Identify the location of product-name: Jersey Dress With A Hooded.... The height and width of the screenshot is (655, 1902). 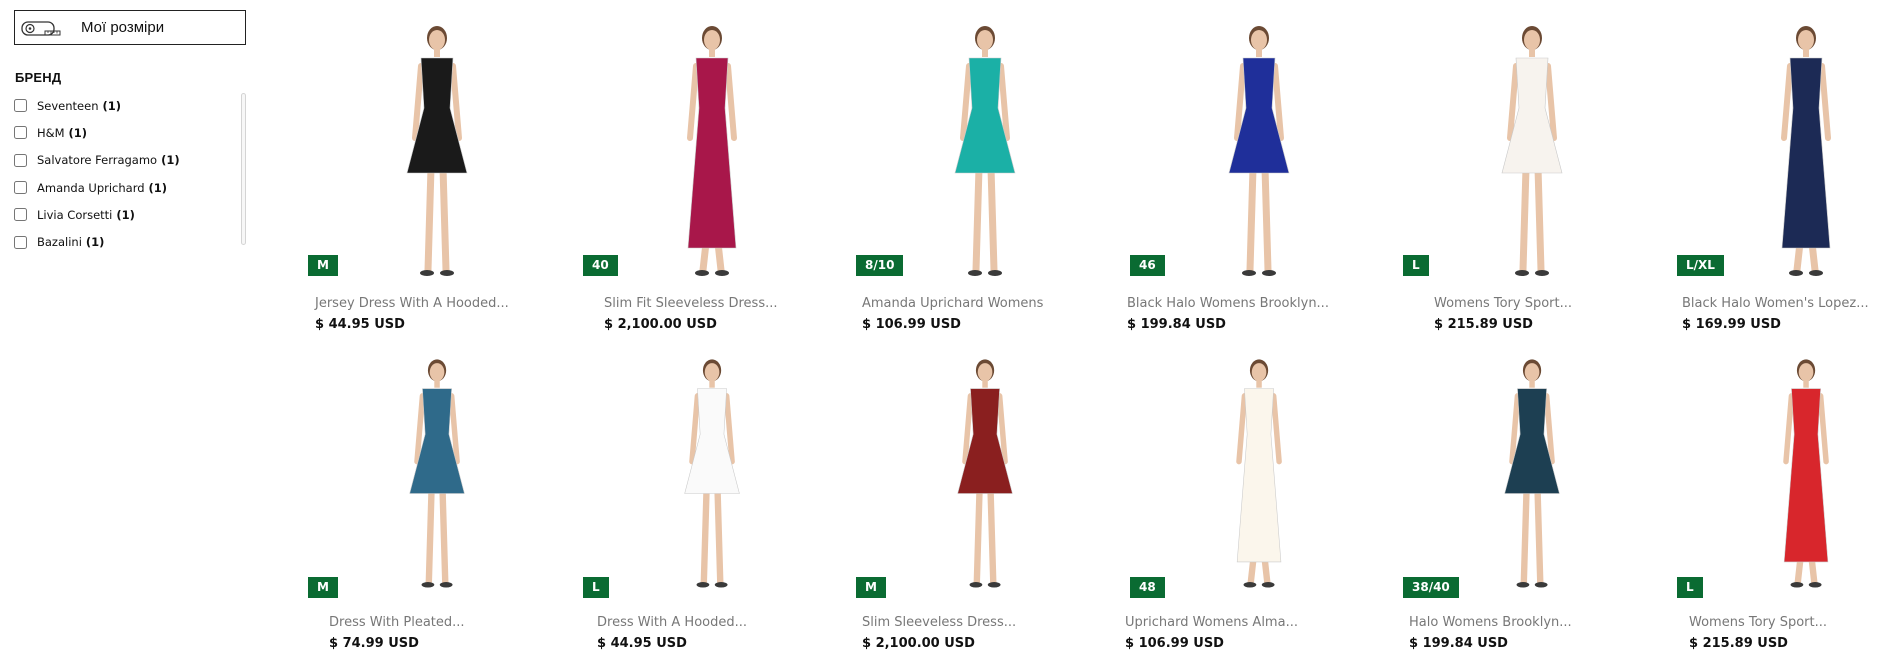
(412, 303).